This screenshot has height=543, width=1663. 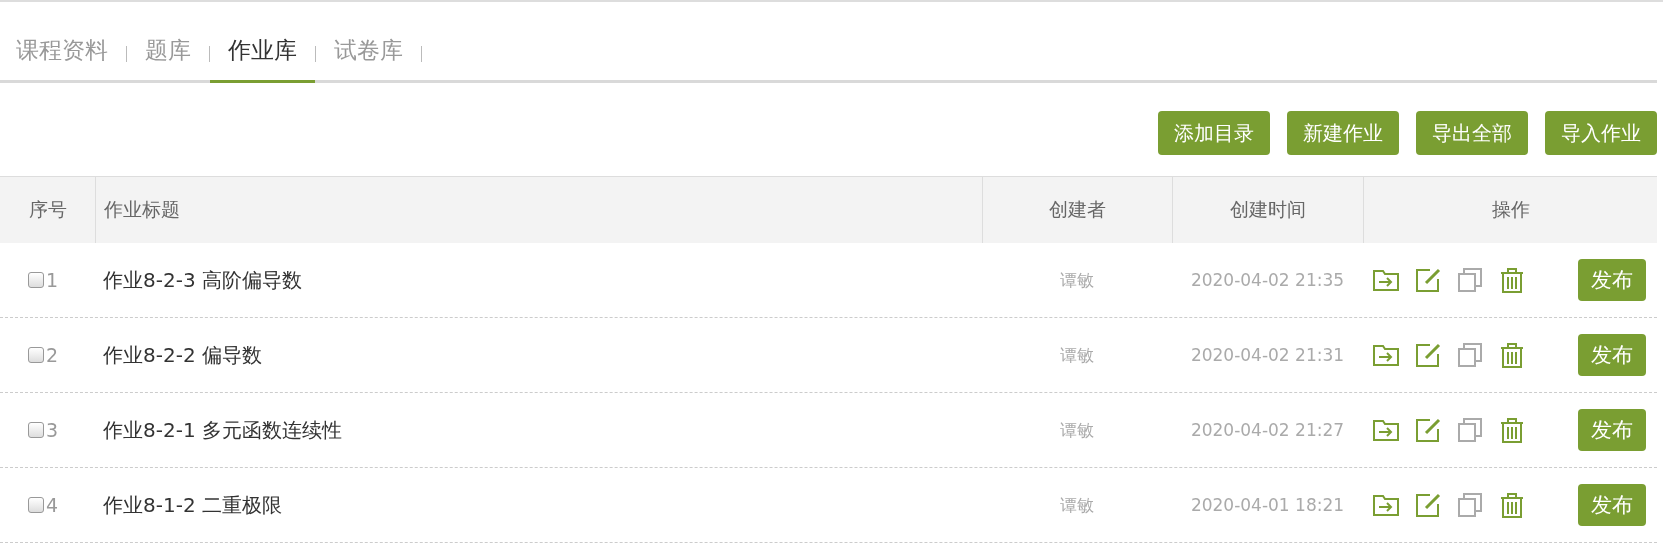 What do you see at coordinates (1510, 209) in the screenshot?
I see `column-header: 操作` at bounding box center [1510, 209].